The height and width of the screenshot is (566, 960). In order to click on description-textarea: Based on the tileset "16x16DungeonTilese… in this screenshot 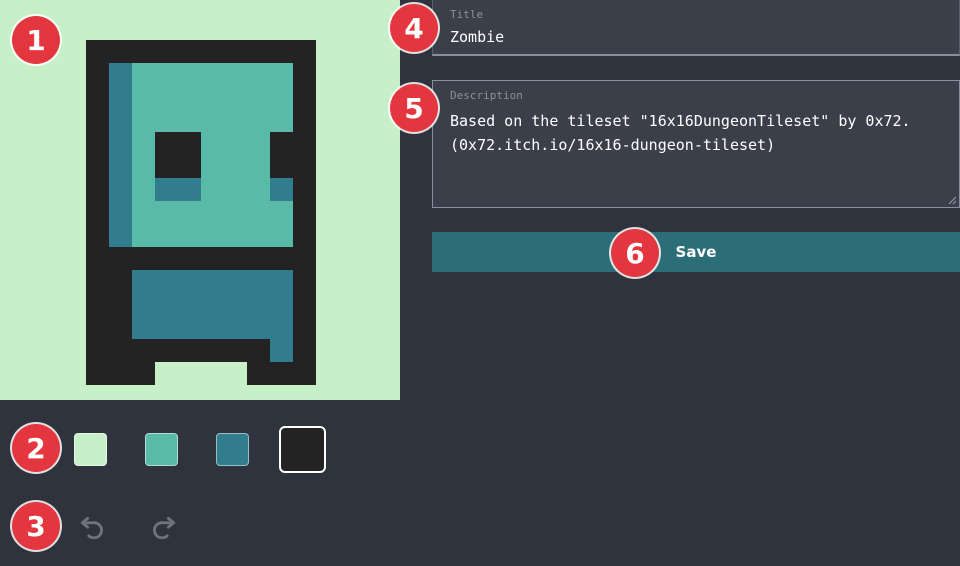, I will do `click(697, 133)`.